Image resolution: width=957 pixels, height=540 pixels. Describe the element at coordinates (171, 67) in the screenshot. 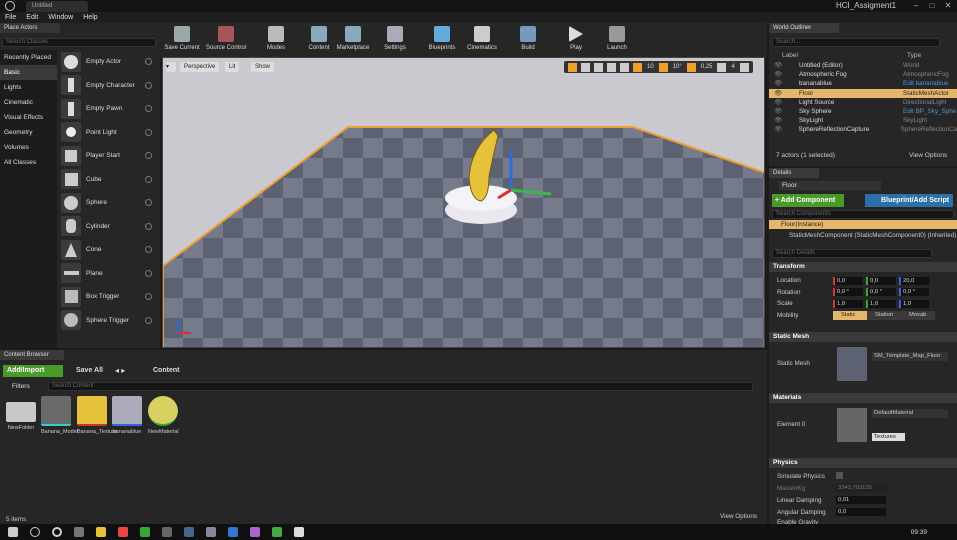

I see `viewport-menu-button: ▾` at that location.